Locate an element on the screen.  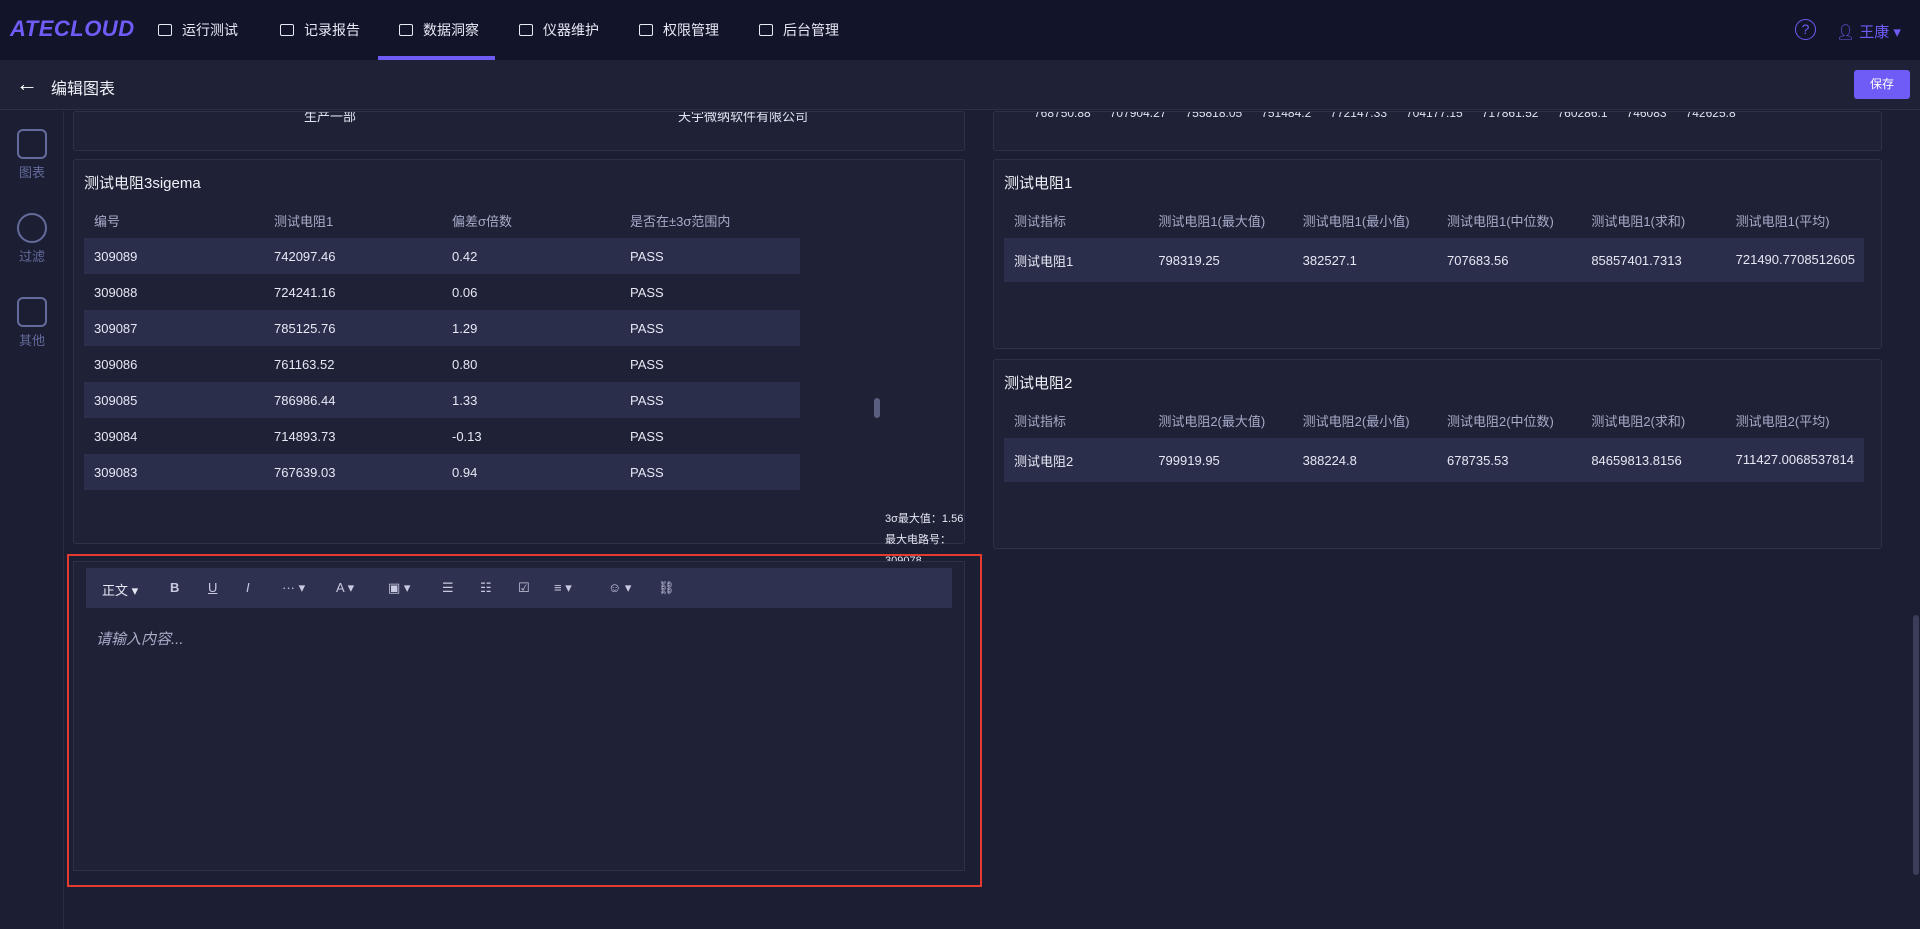
user-menu: 👤︎ 王康 ▾ is located at coordinates (1868, 31).